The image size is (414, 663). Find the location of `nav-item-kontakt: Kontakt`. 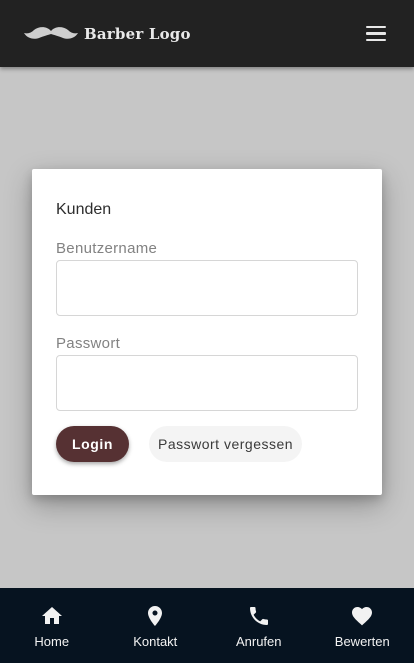

nav-item-kontakt: Kontakt is located at coordinates (156, 625).